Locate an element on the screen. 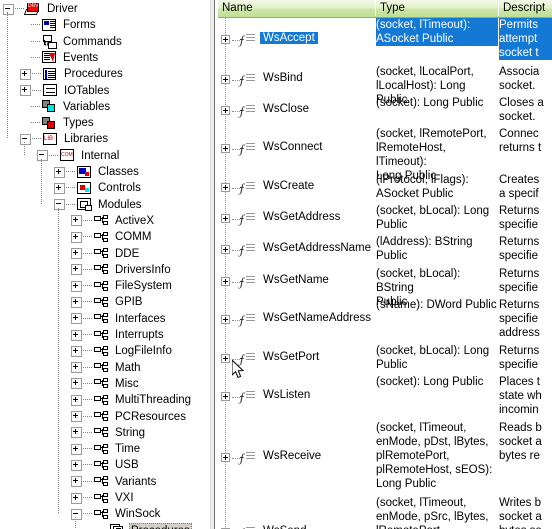  tree-item-label: Forms is located at coordinates (79, 25).